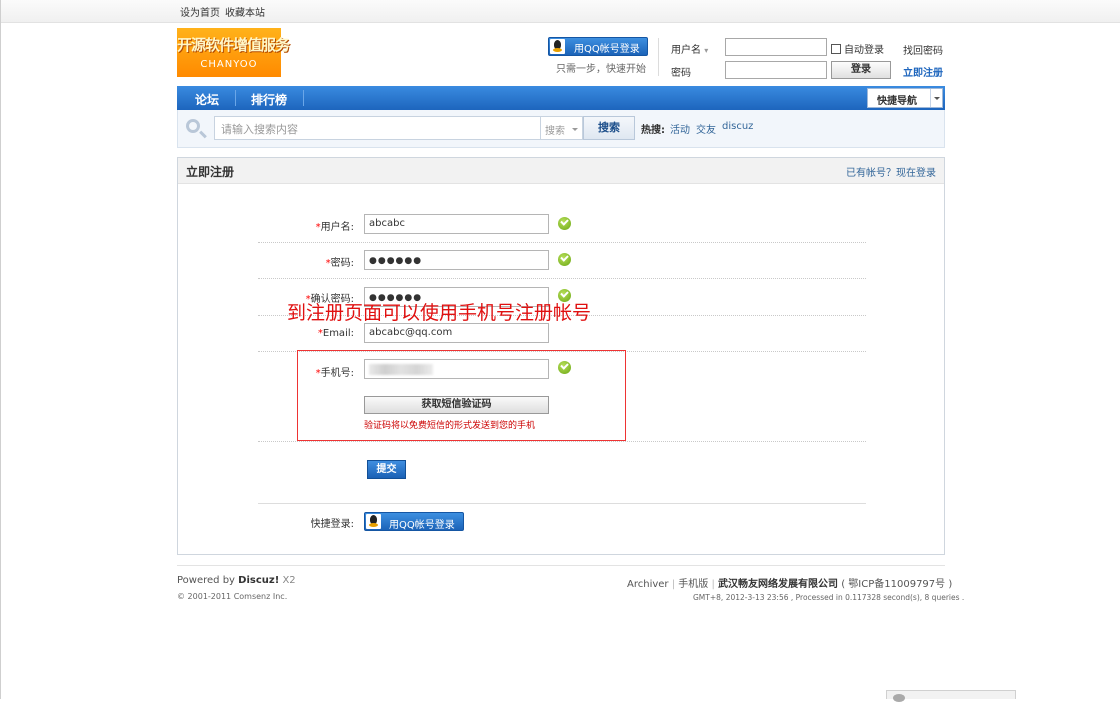 This screenshot has width=1120, height=702. I want to click on register-link: 立即注册, so click(923, 71).